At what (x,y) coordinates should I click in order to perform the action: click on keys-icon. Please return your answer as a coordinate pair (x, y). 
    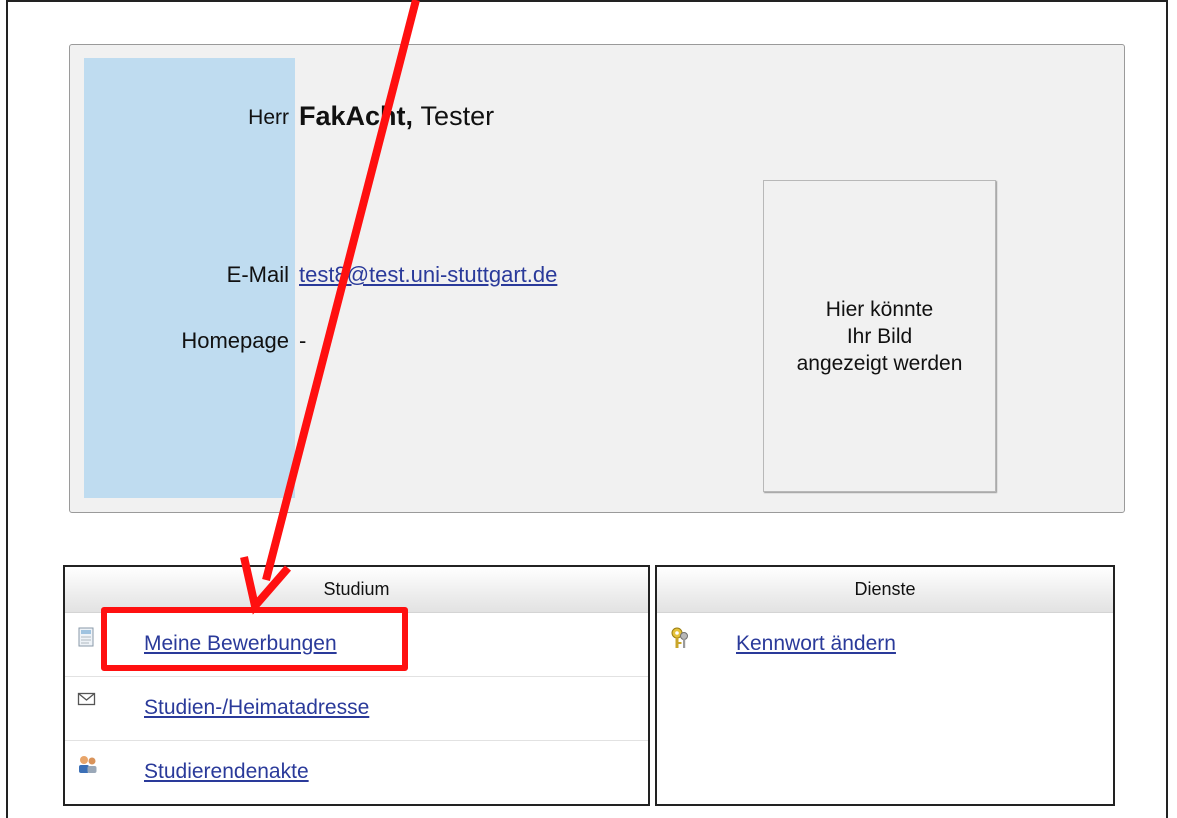
    Looking at the image, I should click on (679, 637).